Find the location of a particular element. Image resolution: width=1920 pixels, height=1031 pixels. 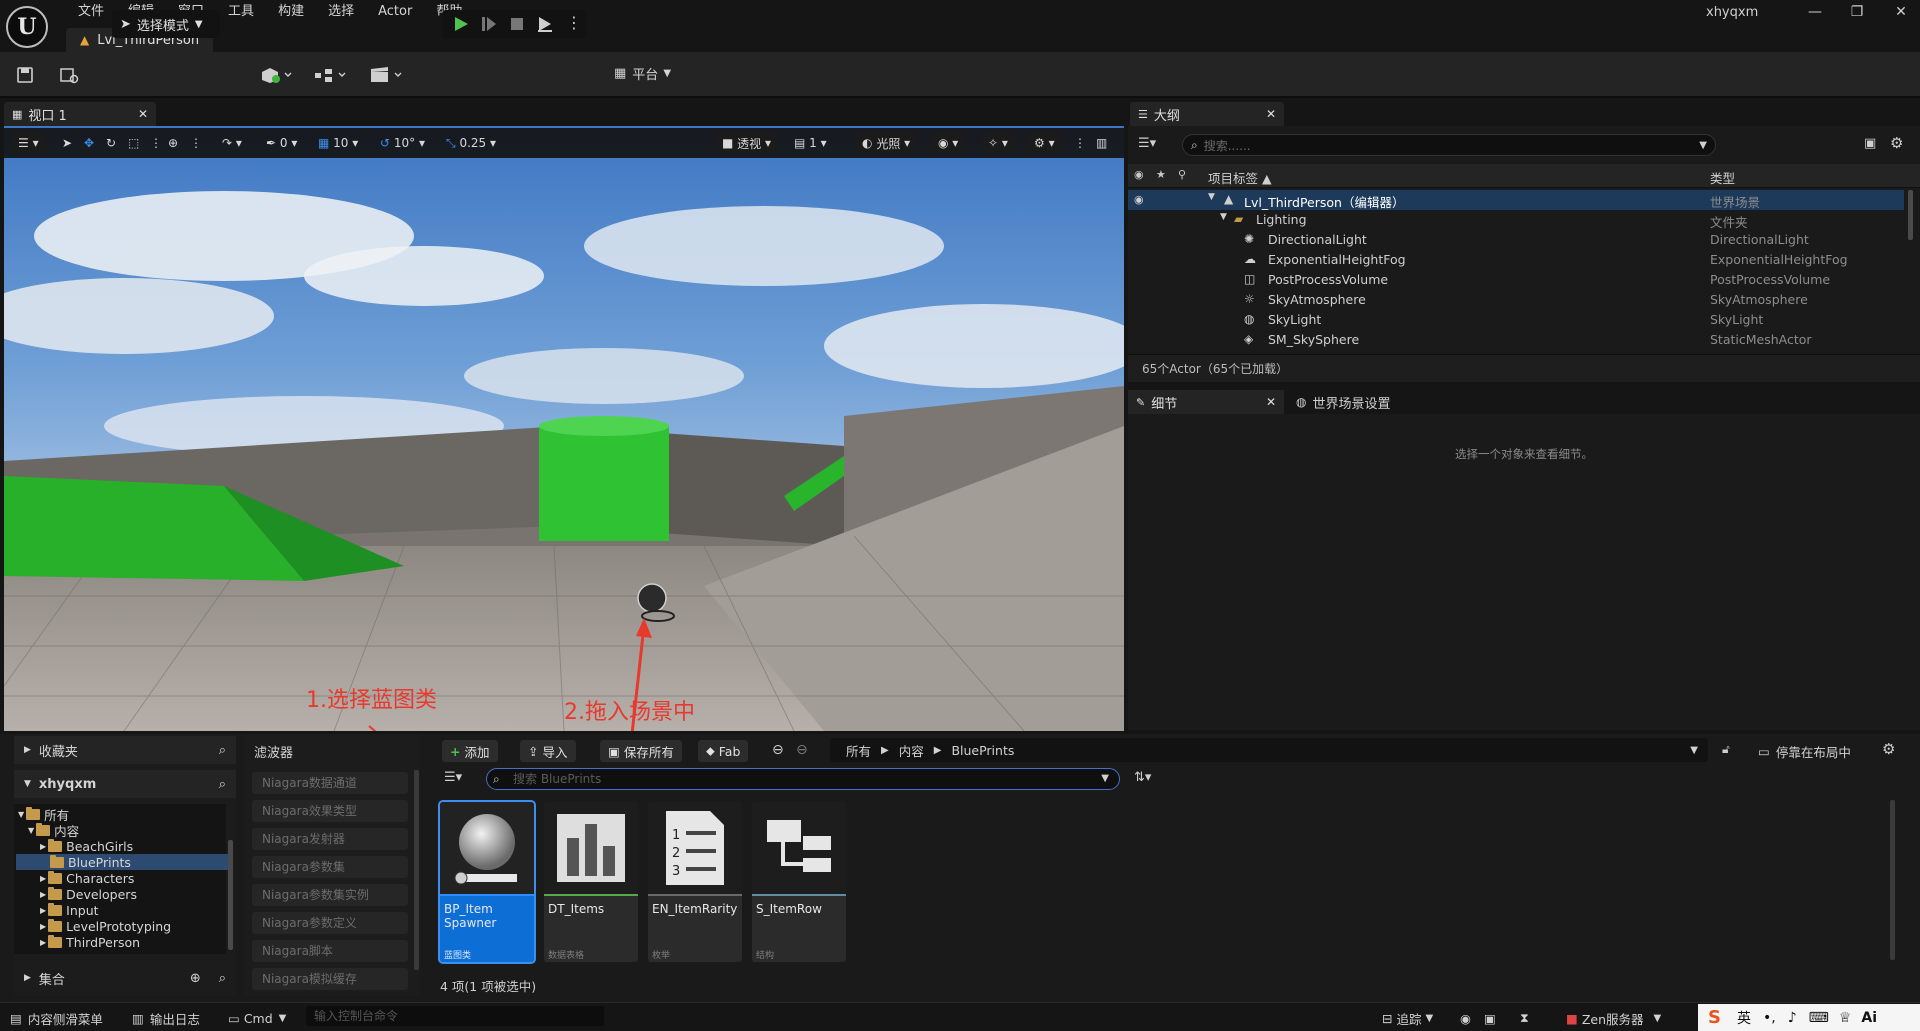

eject-icon is located at coordinates (545, 24).